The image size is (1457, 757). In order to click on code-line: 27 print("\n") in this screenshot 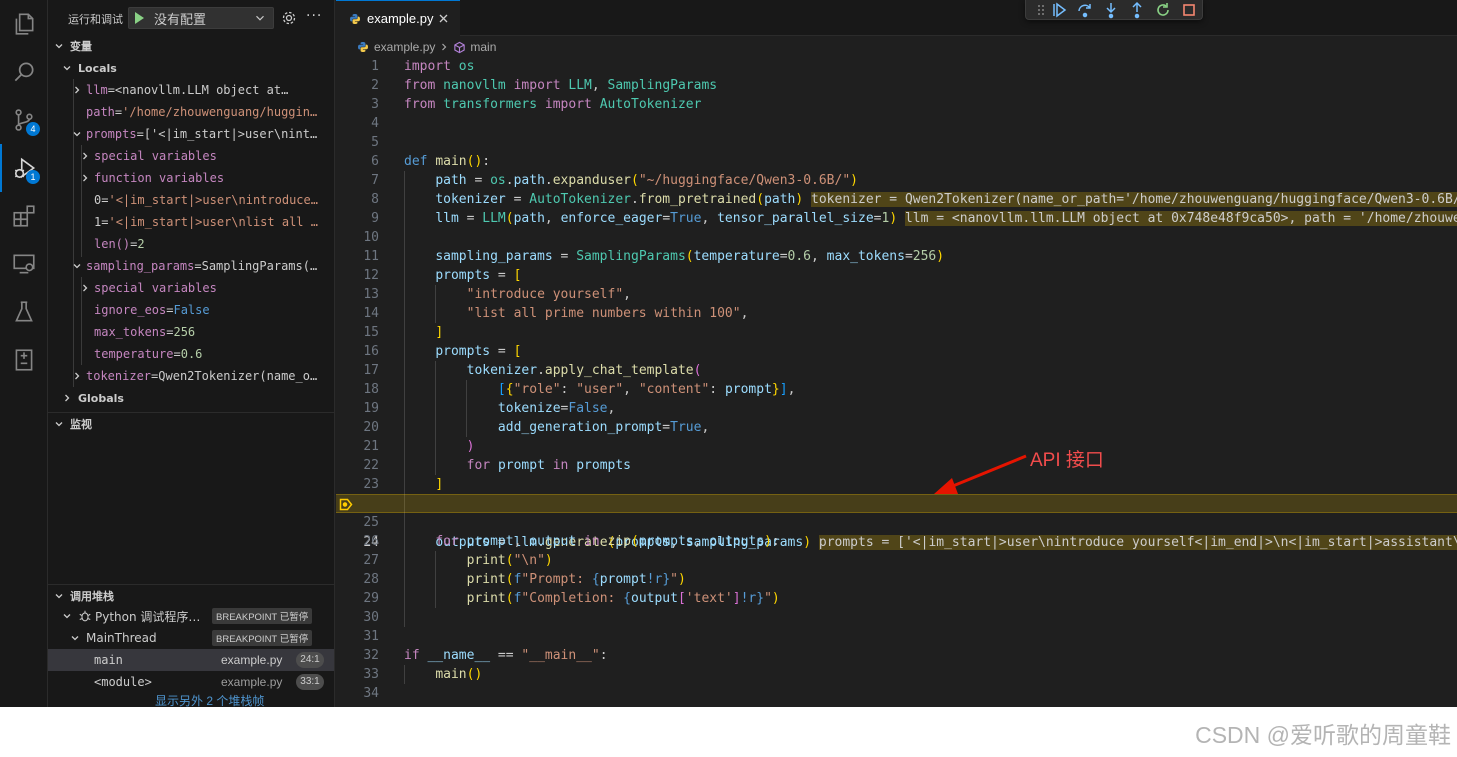, I will do `click(458, 560)`.